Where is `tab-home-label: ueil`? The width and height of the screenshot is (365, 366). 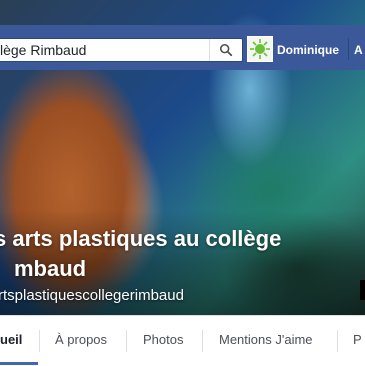
tab-home-label: ueil is located at coordinates (11, 339).